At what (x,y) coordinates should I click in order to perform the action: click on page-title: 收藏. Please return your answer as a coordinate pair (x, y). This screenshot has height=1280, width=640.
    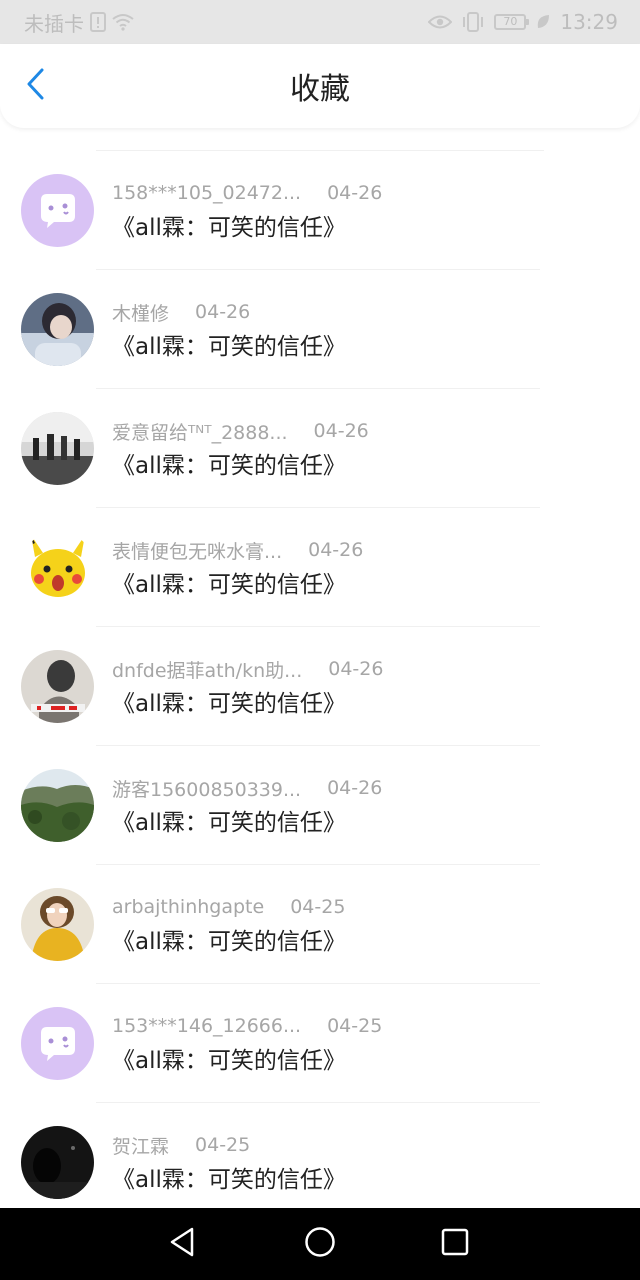
    Looking at the image, I should click on (320, 89).